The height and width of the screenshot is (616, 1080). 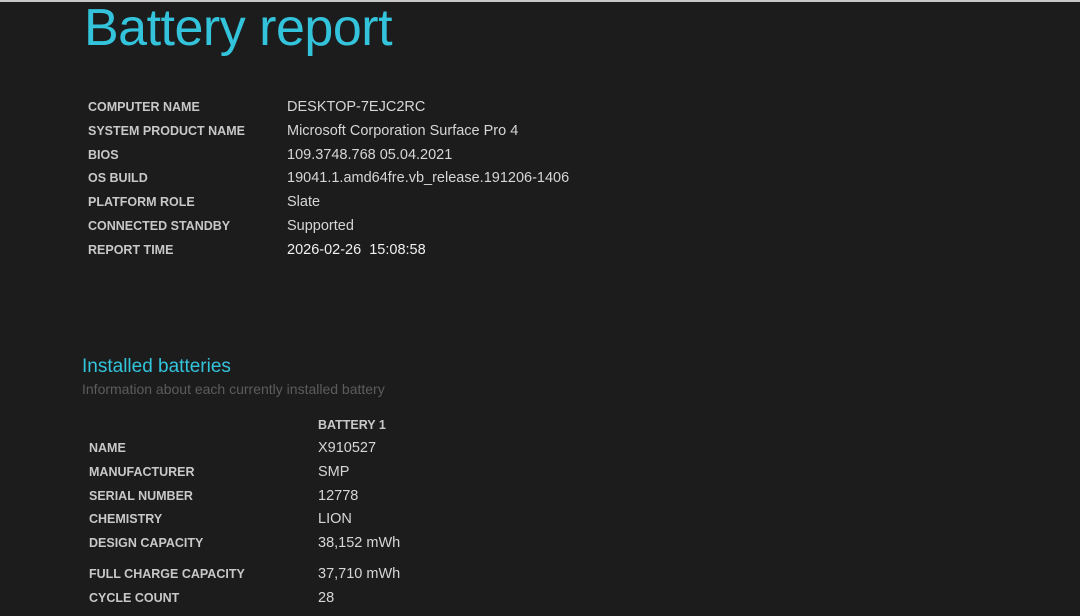 What do you see at coordinates (159, 225) in the screenshot?
I see `info-label: CONNECTED STANDBY` at bounding box center [159, 225].